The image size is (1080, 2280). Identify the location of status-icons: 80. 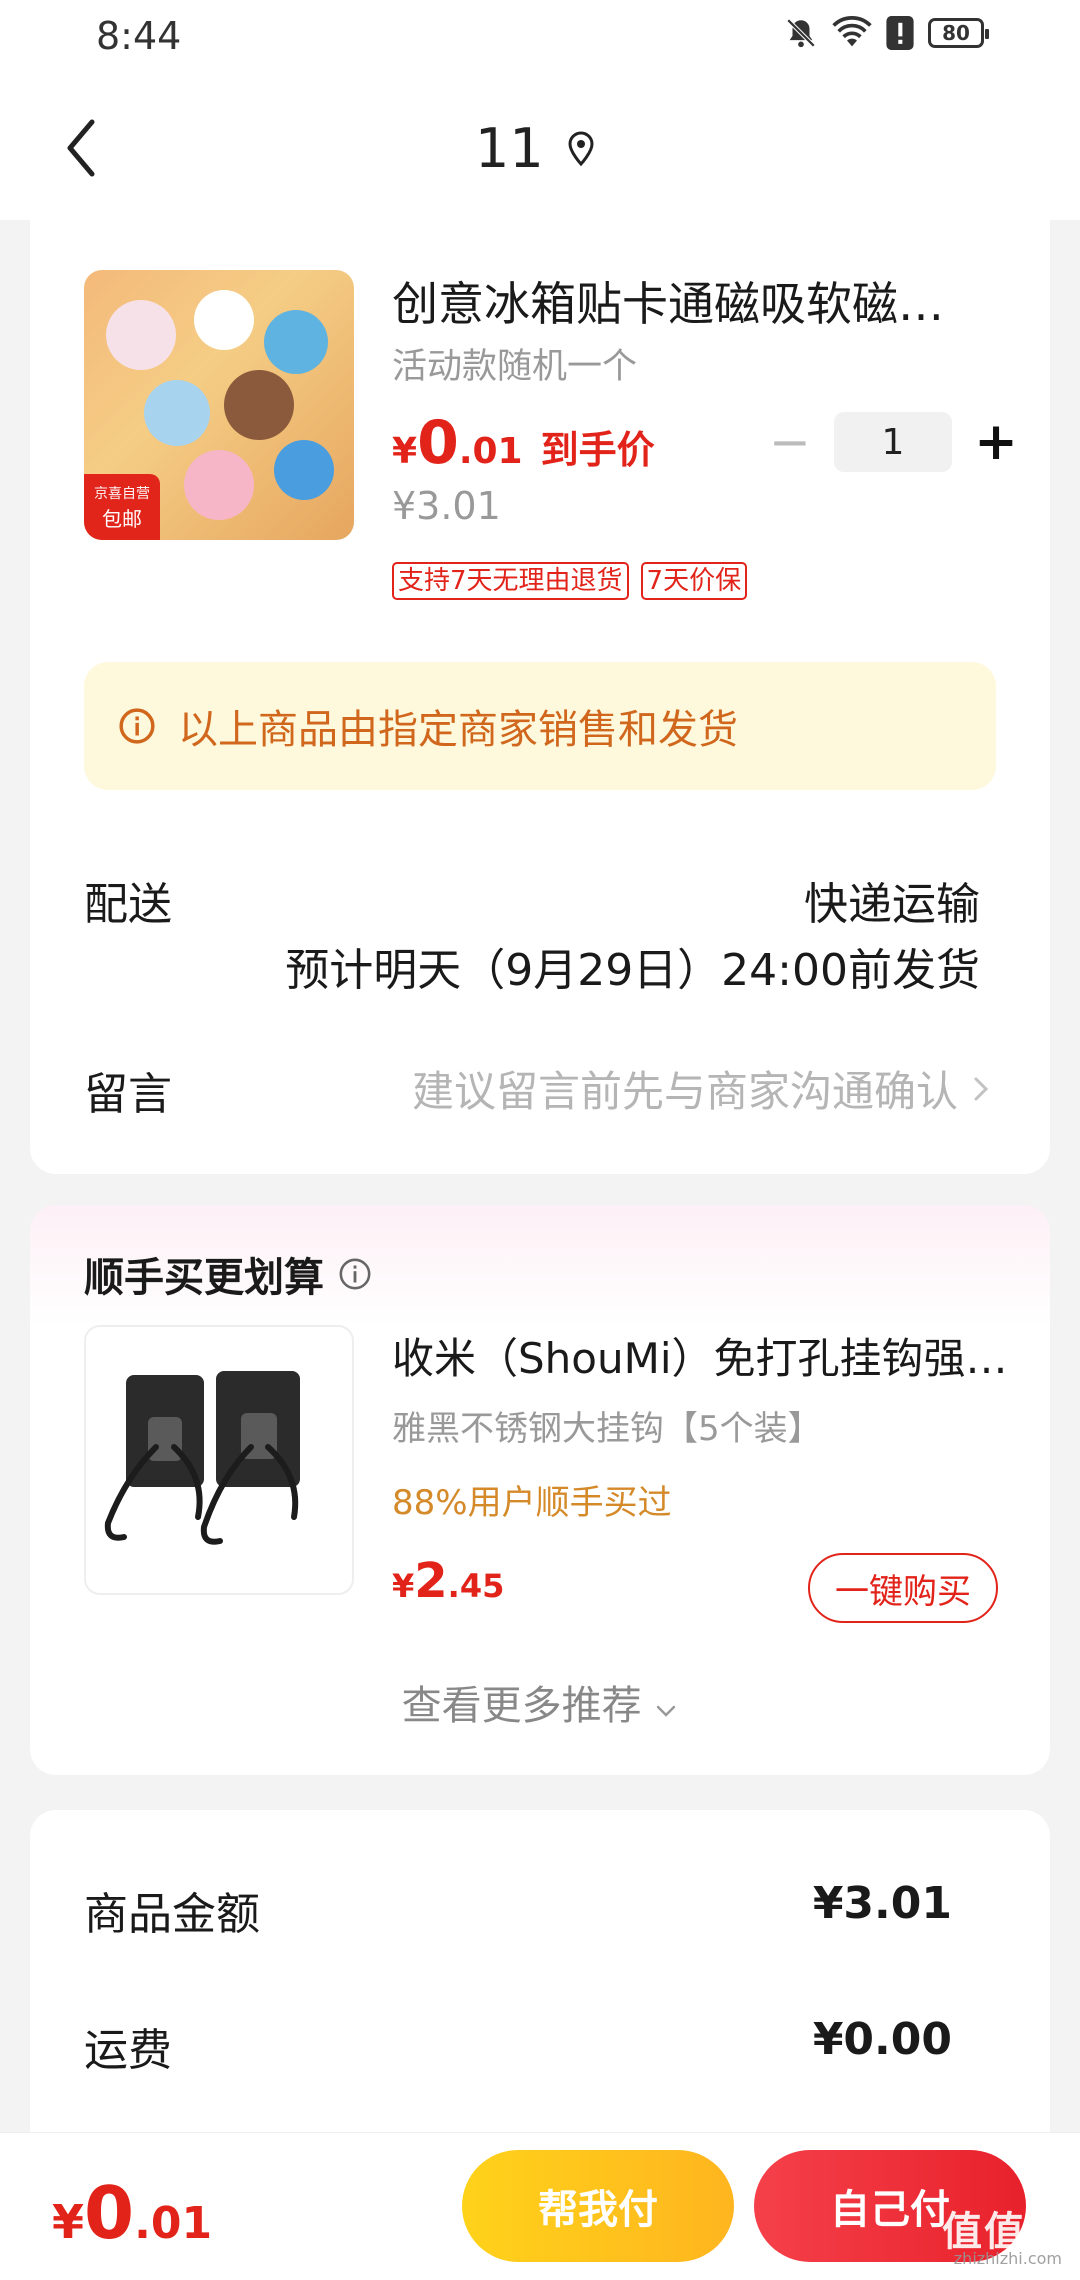
(886, 33).